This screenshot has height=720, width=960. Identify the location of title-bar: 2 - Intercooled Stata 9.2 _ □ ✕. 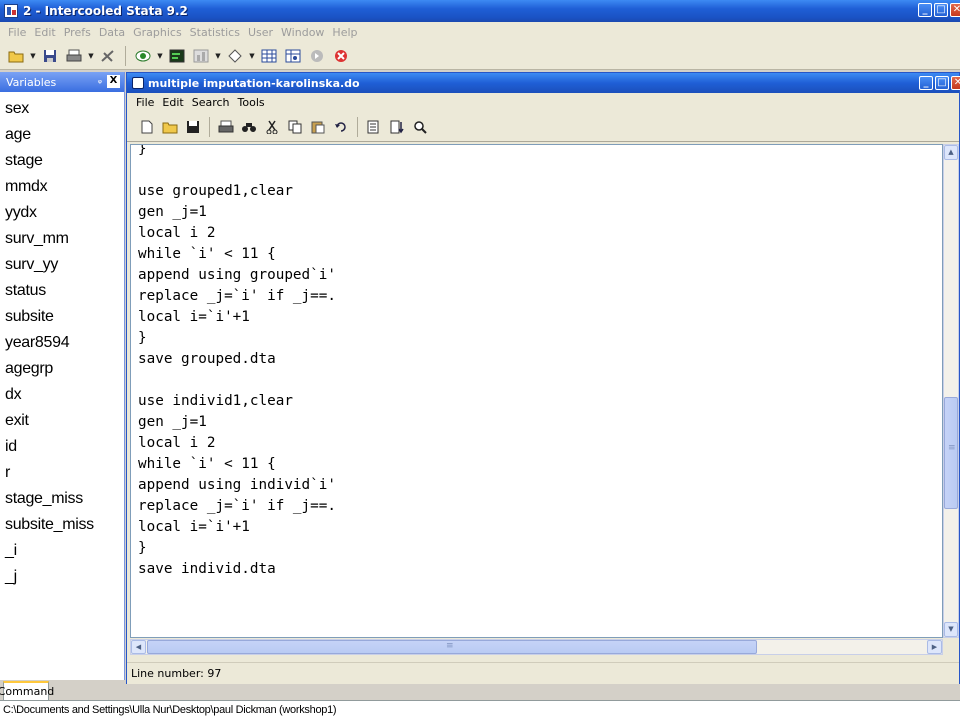
(480, 11).